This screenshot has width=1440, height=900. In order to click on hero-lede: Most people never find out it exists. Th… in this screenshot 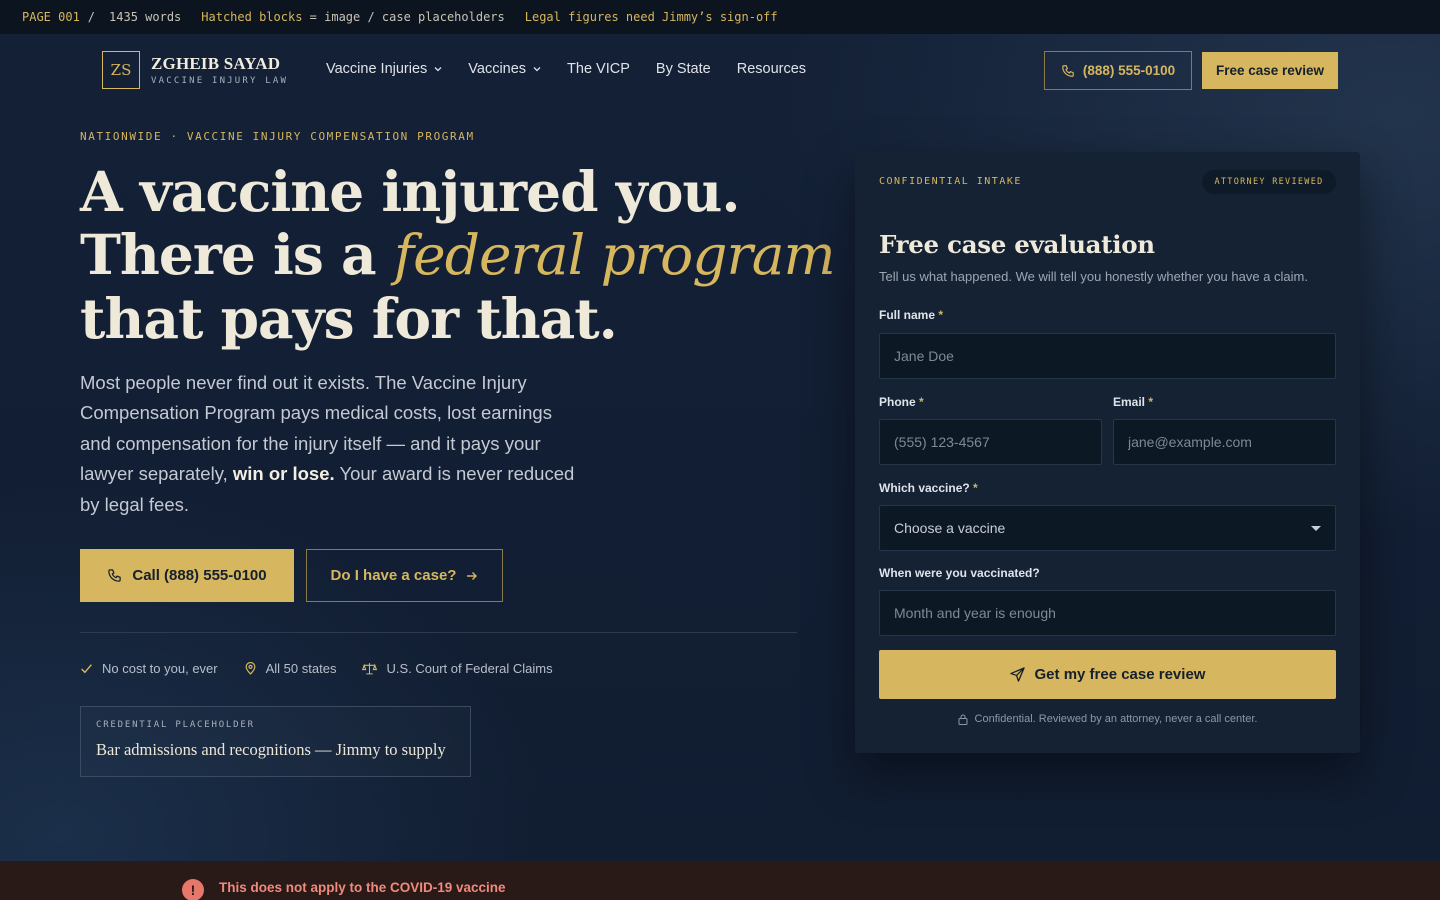, I will do `click(330, 444)`.